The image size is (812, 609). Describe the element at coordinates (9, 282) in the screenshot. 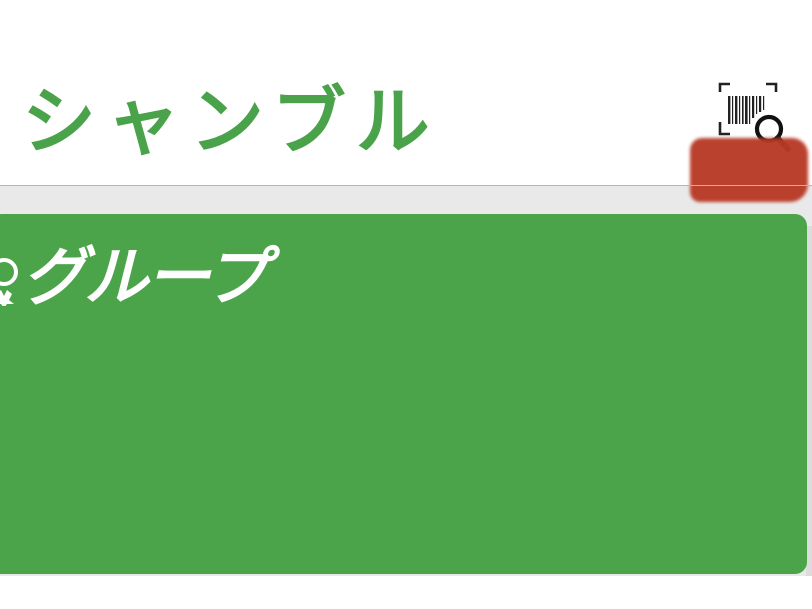

I see `star-logo-icon` at that location.